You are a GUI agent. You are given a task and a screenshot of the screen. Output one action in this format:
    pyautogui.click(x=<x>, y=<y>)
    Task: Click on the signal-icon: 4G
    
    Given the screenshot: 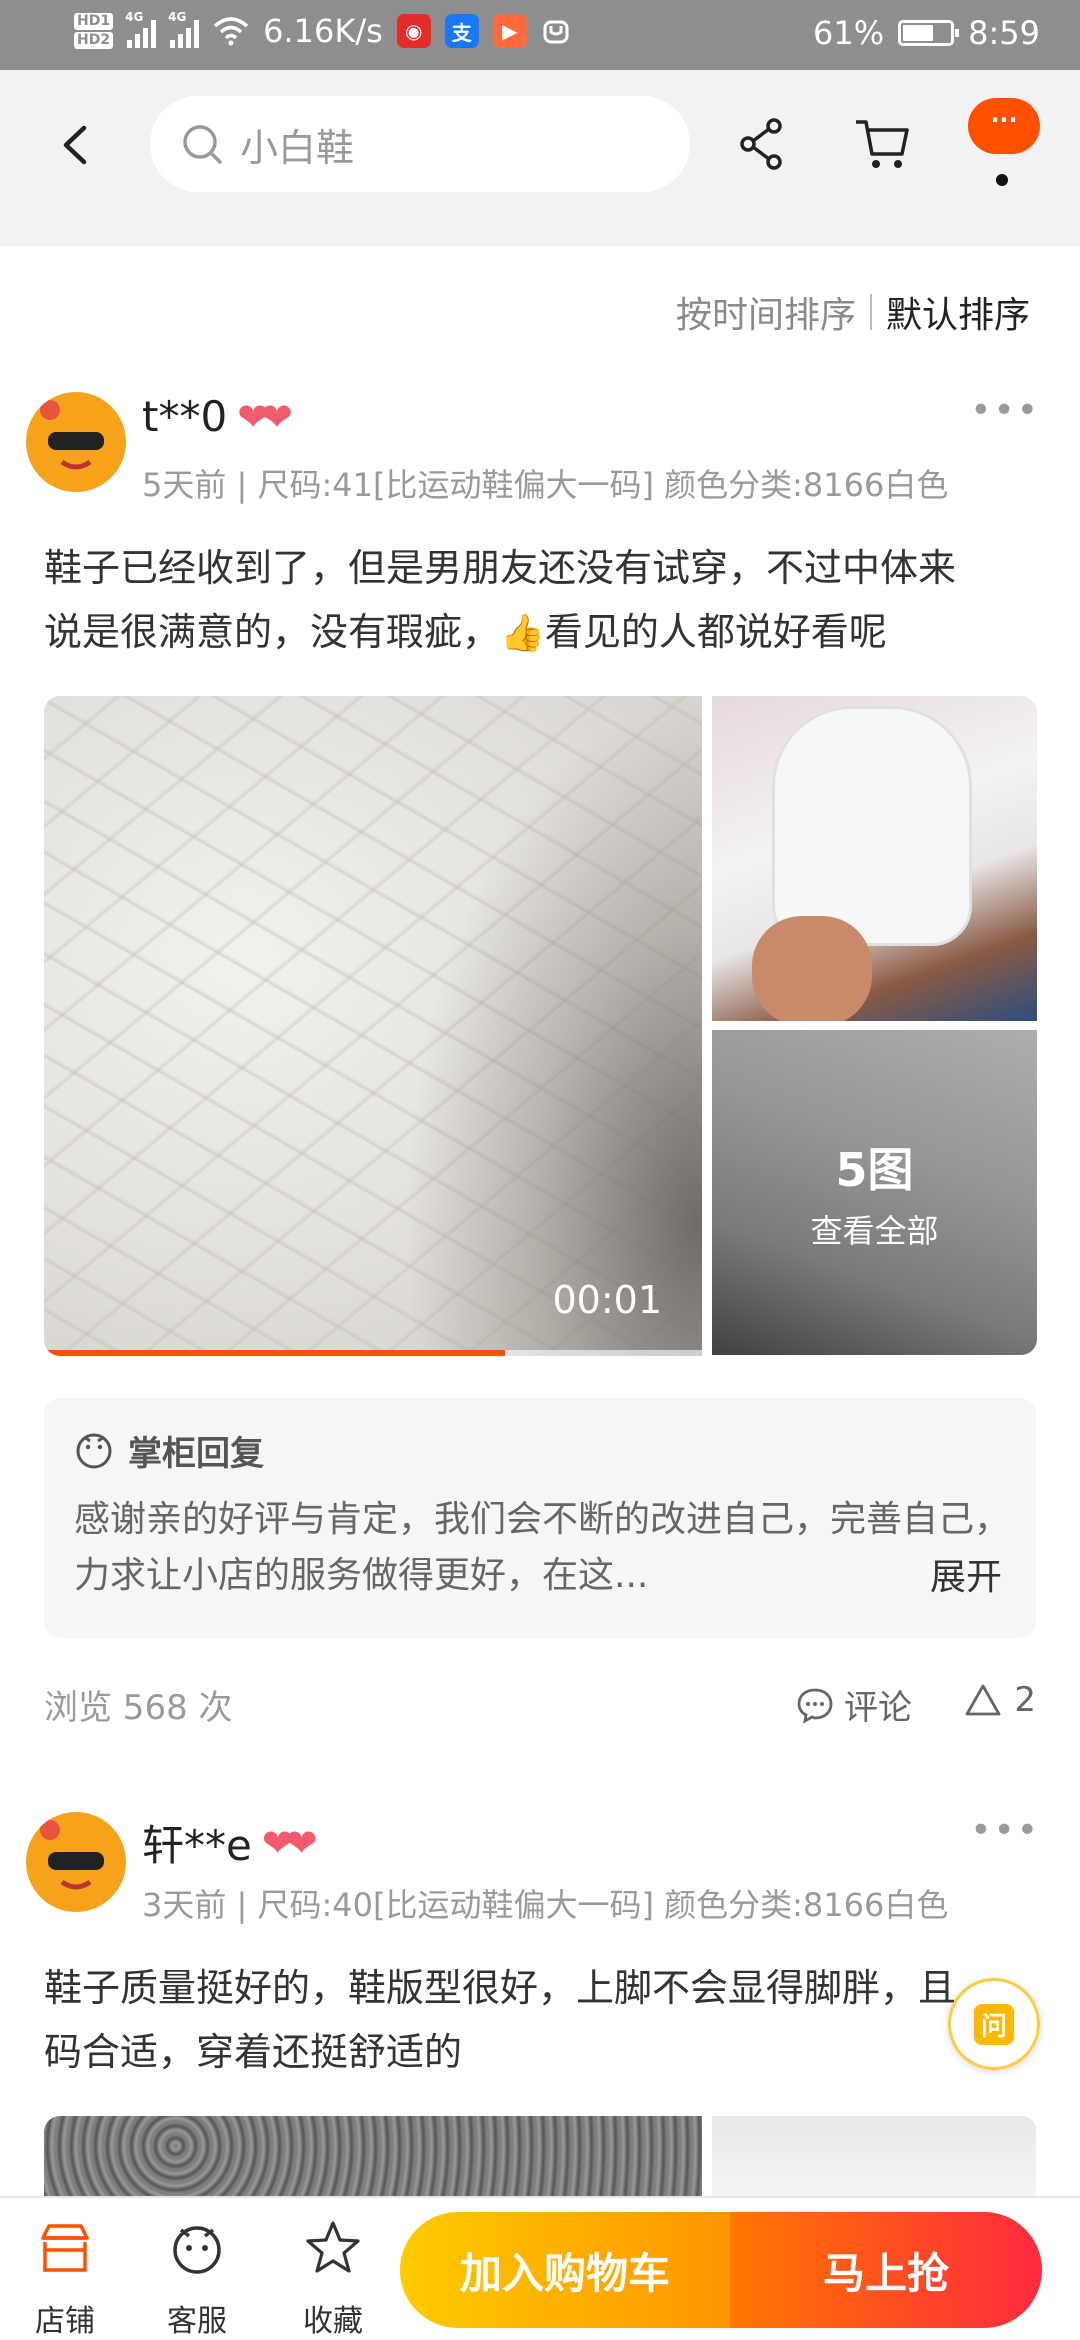 What is the action you would take?
    pyautogui.click(x=141, y=29)
    